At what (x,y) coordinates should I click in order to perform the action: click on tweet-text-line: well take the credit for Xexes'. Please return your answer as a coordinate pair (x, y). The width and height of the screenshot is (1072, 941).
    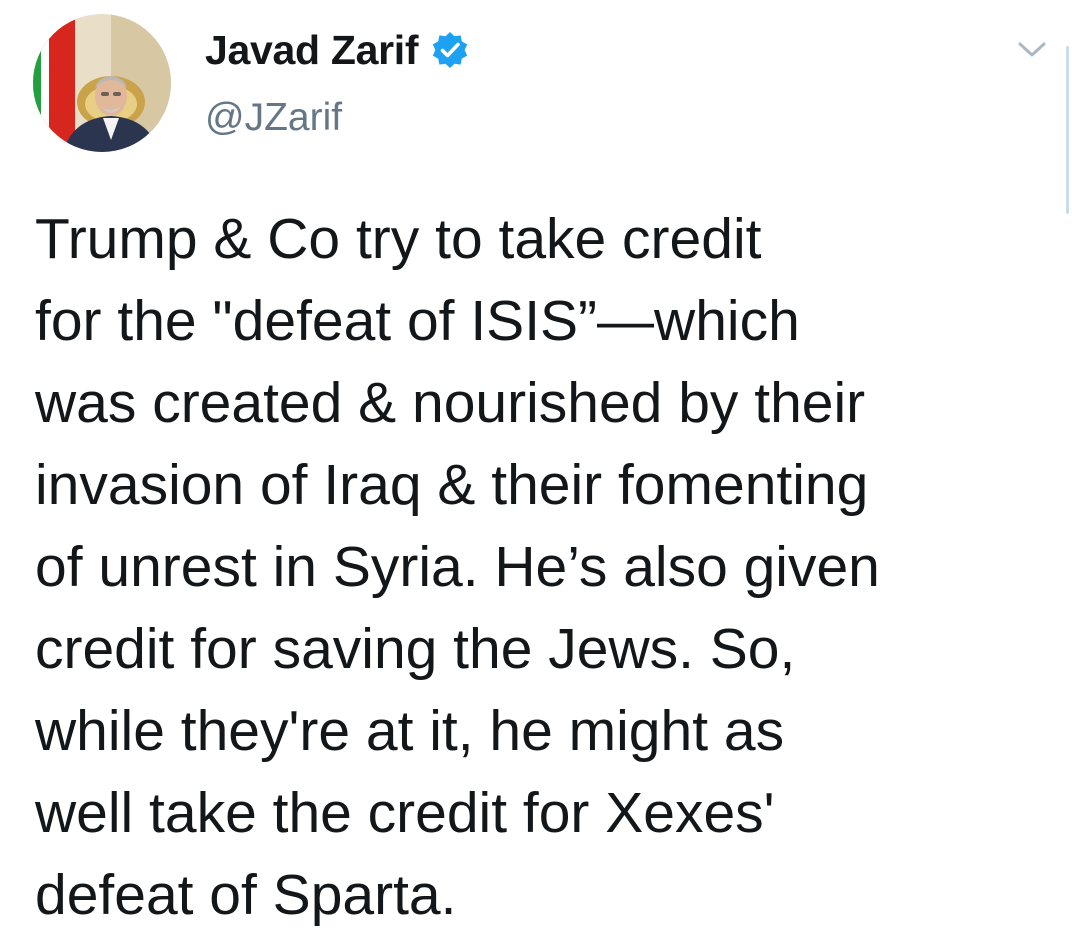
    Looking at the image, I should click on (405, 813).